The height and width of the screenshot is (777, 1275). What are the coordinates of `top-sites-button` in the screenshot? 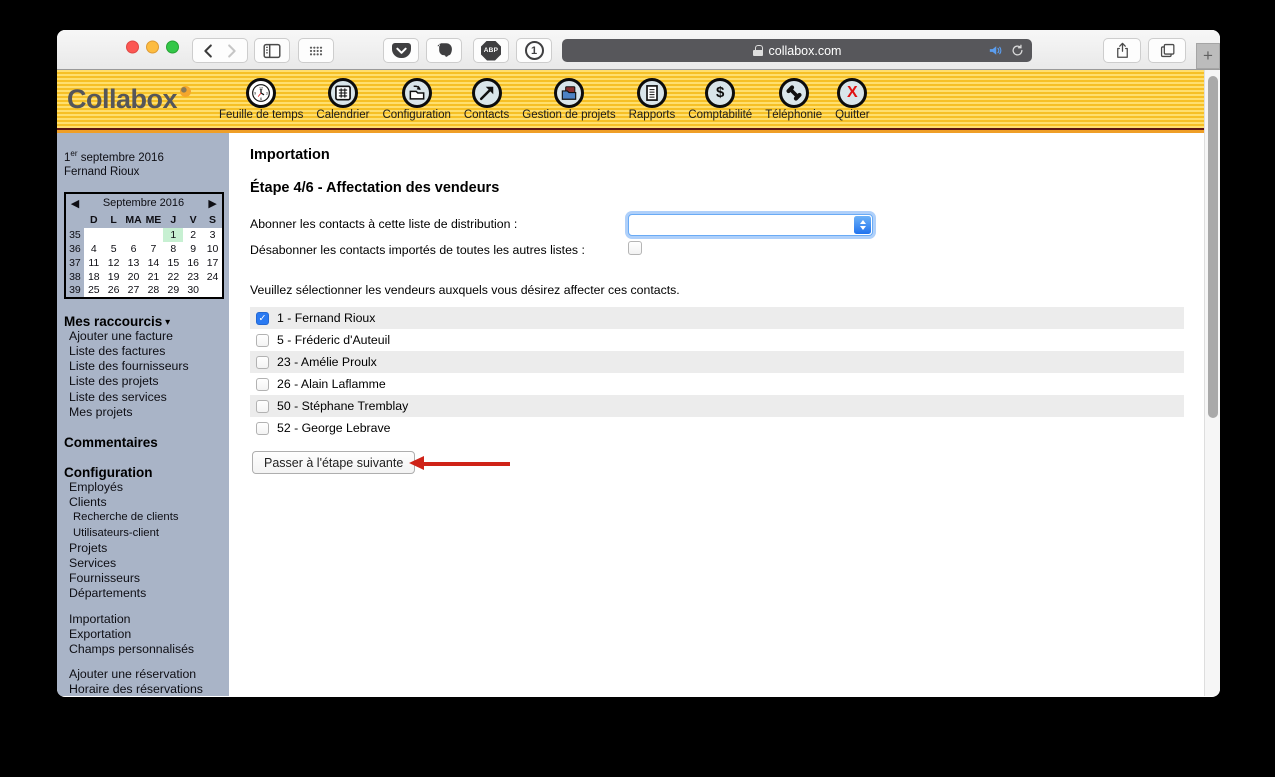 It's located at (316, 50).